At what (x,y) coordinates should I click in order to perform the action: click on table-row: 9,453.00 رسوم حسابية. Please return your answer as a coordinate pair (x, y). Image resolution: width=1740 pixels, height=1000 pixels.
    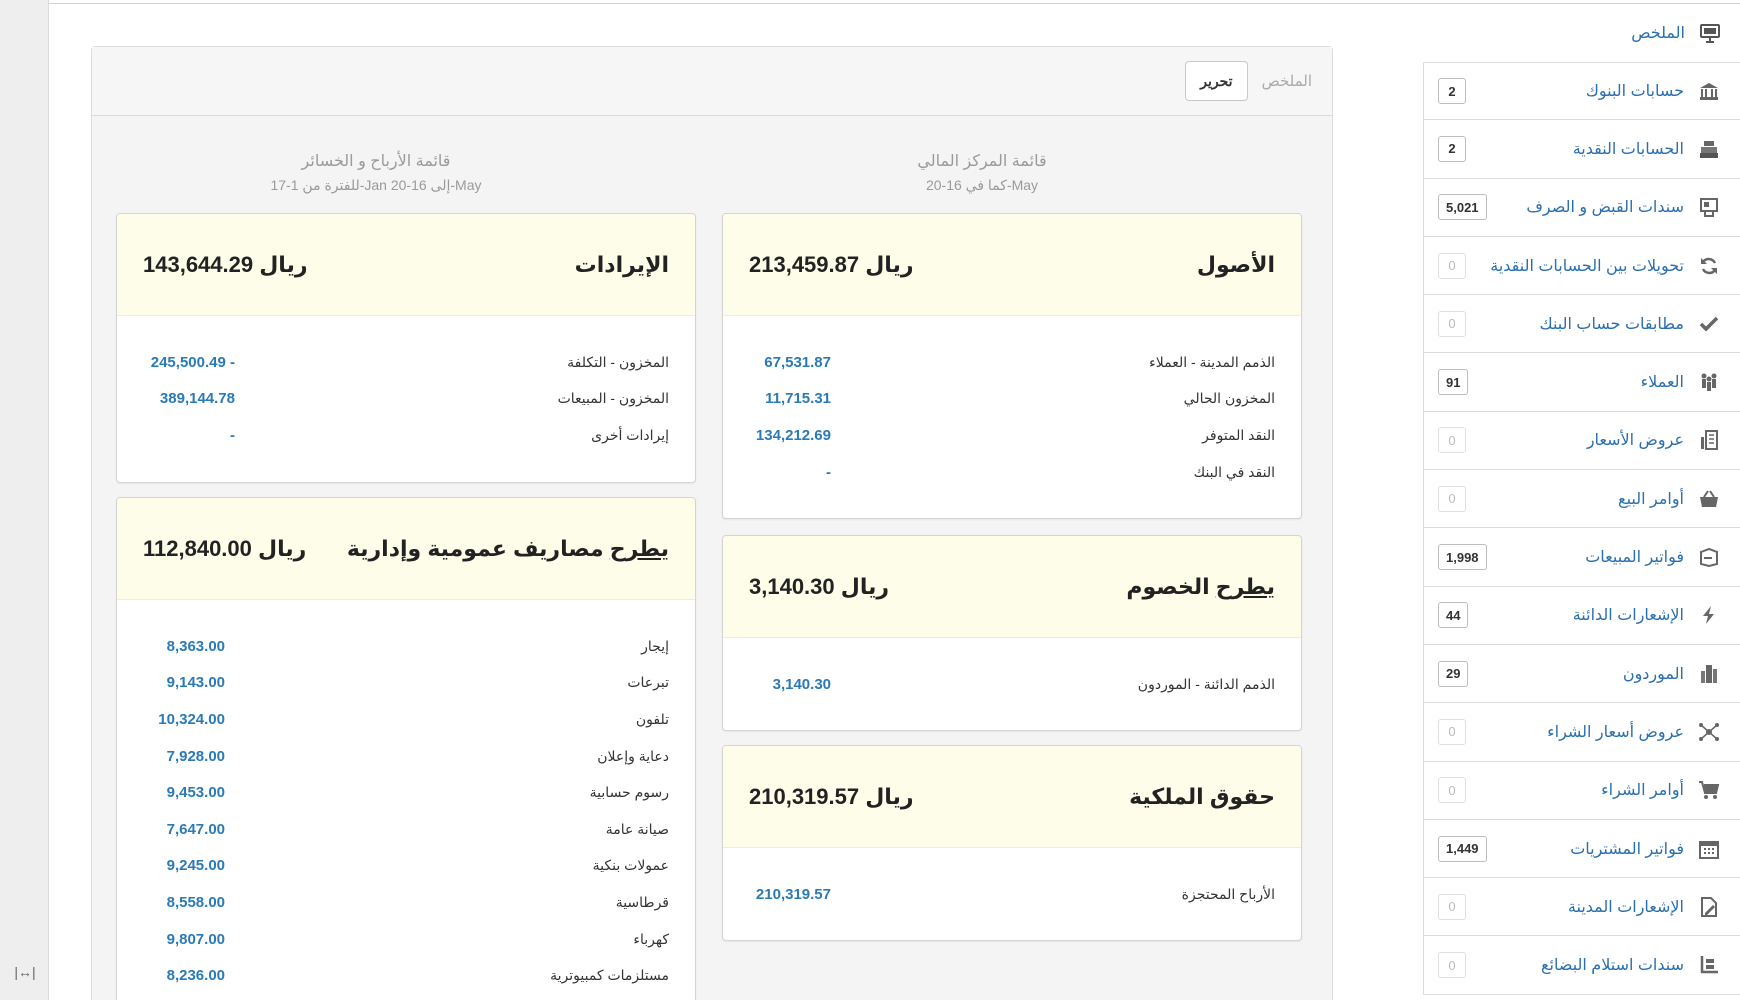
    Looking at the image, I should click on (406, 792).